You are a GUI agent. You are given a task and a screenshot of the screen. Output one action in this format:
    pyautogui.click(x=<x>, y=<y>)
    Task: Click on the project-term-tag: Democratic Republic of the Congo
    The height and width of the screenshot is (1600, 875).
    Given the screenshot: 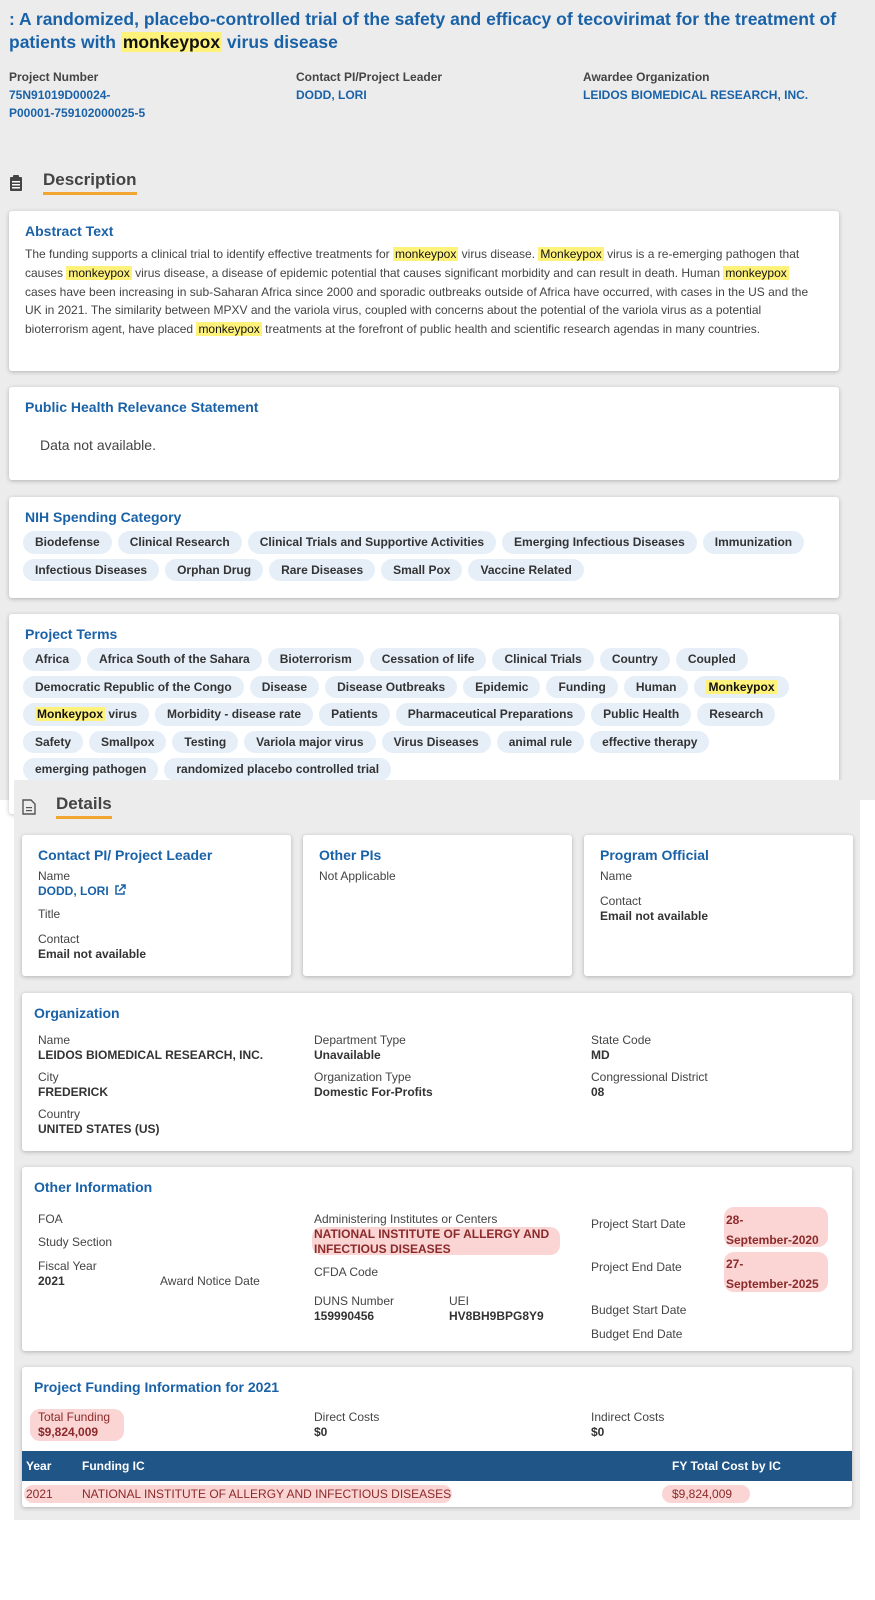 What is the action you would take?
    pyautogui.click(x=133, y=686)
    